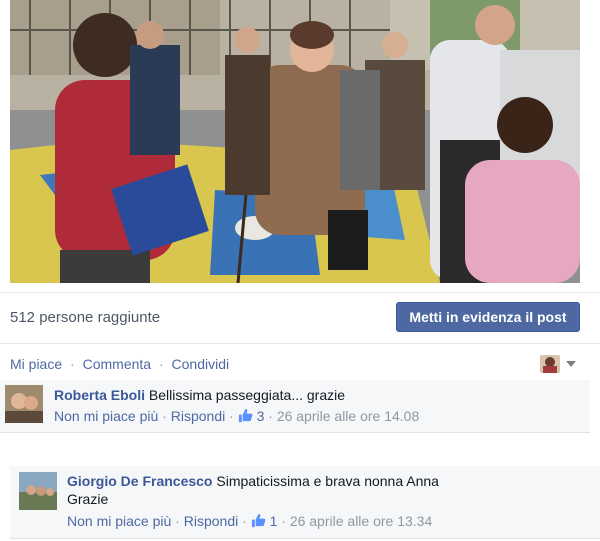 The height and width of the screenshot is (541, 600). Describe the element at coordinates (348, 416) in the screenshot. I see `comment-timestamp: 26 aprile alle ore 14.08` at that location.